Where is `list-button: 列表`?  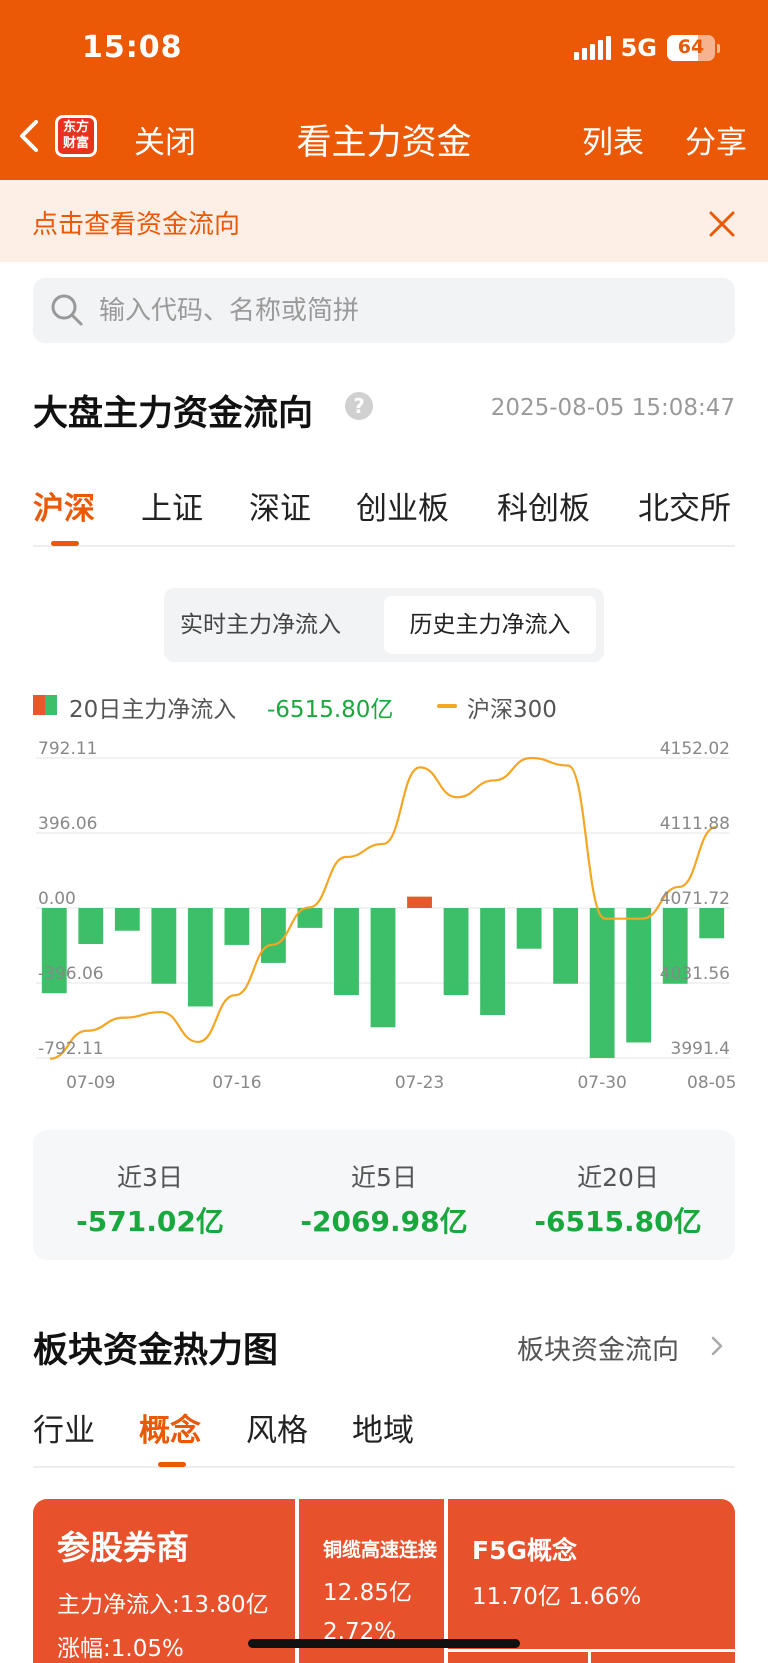 list-button: 列表 is located at coordinates (613, 139).